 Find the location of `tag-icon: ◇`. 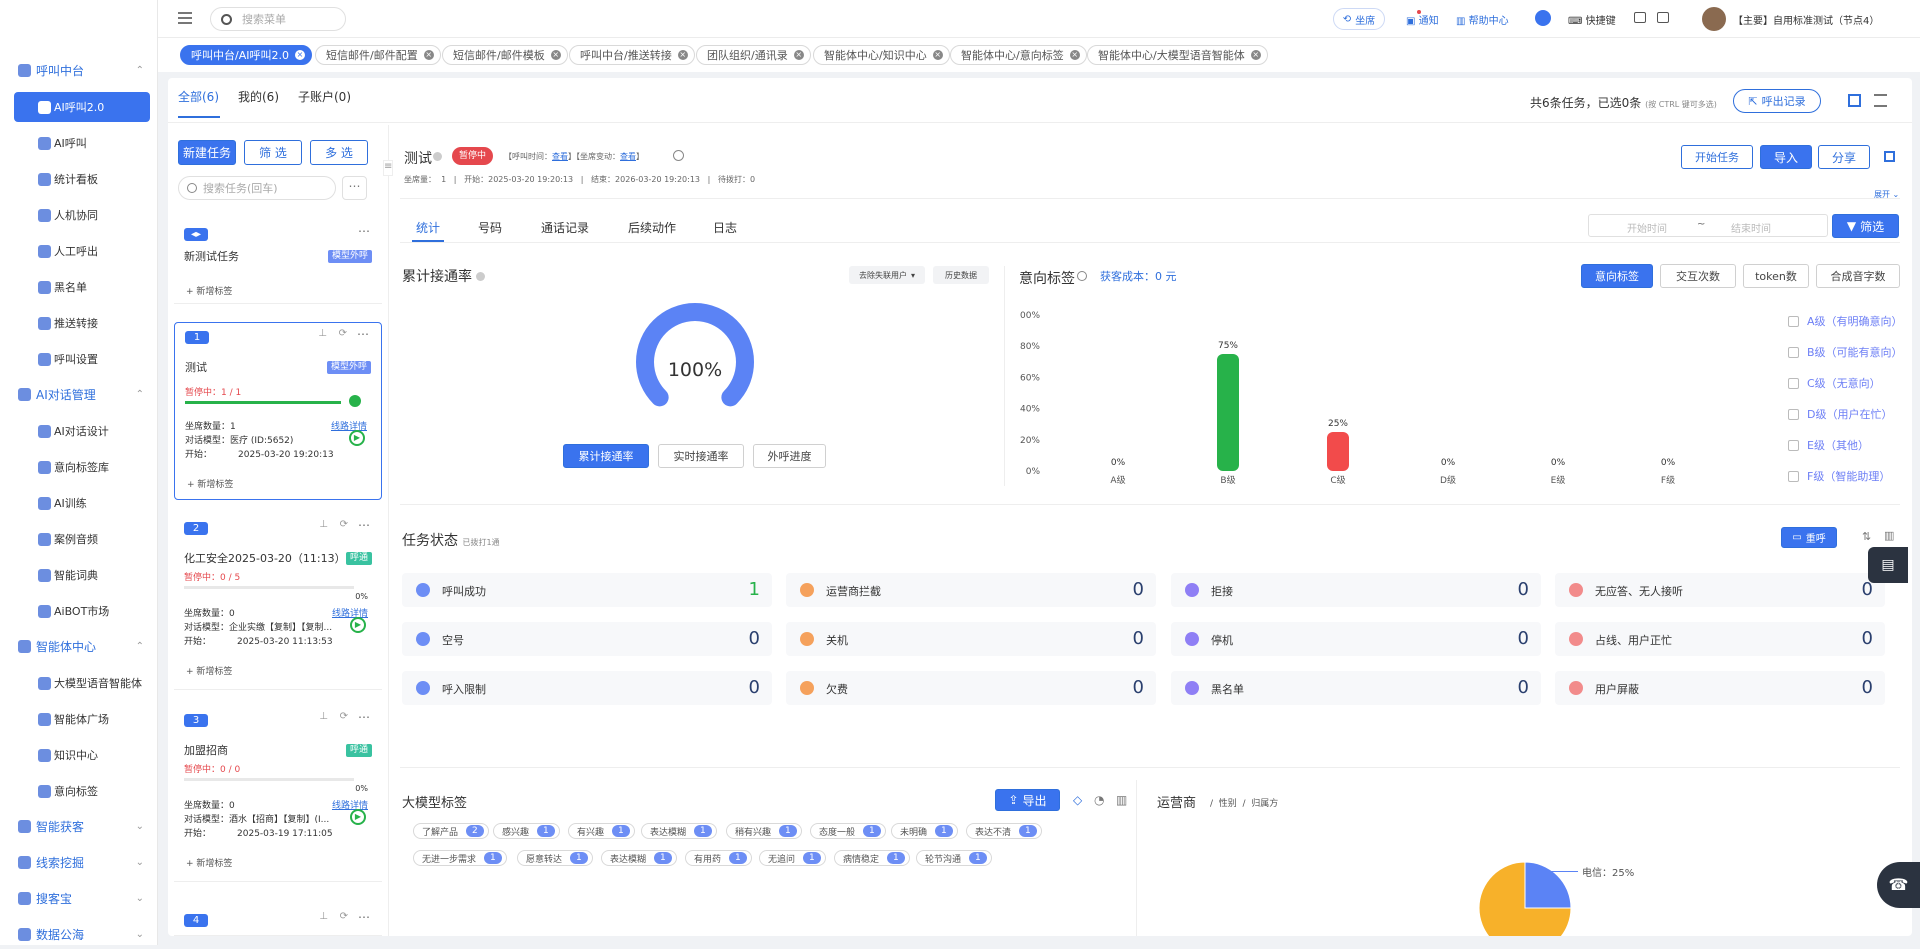

tag-icon: ◇ is located at coordinates (1077, 800).